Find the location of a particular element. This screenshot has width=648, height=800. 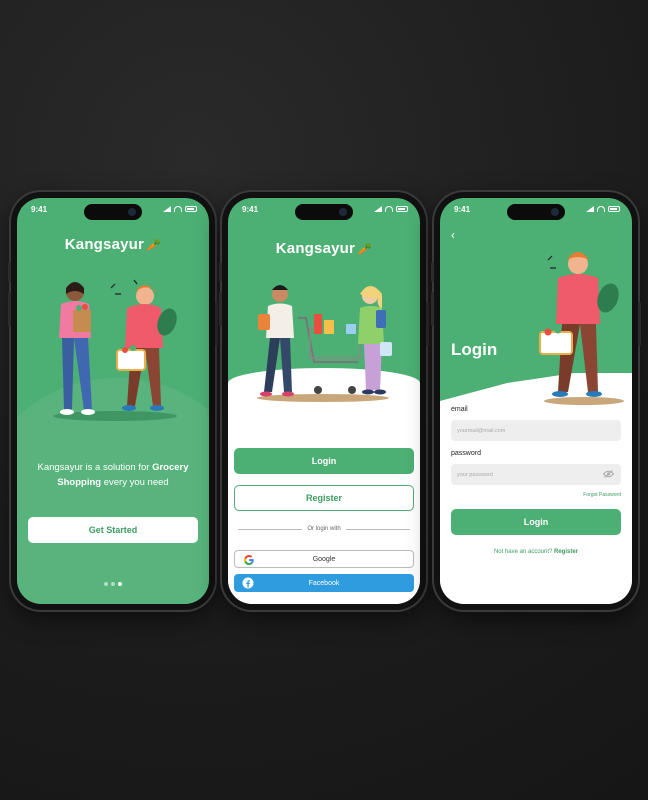

get-started-button: Get Started is located at coordinates (113, 530).